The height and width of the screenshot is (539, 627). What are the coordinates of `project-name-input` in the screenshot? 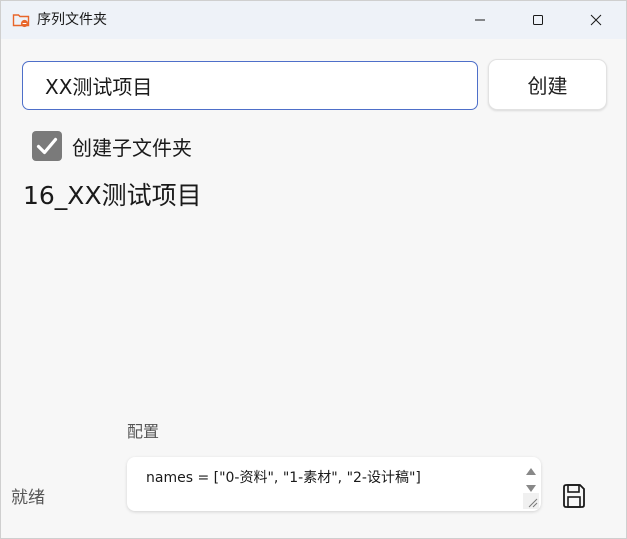 It's located at (250, 85).